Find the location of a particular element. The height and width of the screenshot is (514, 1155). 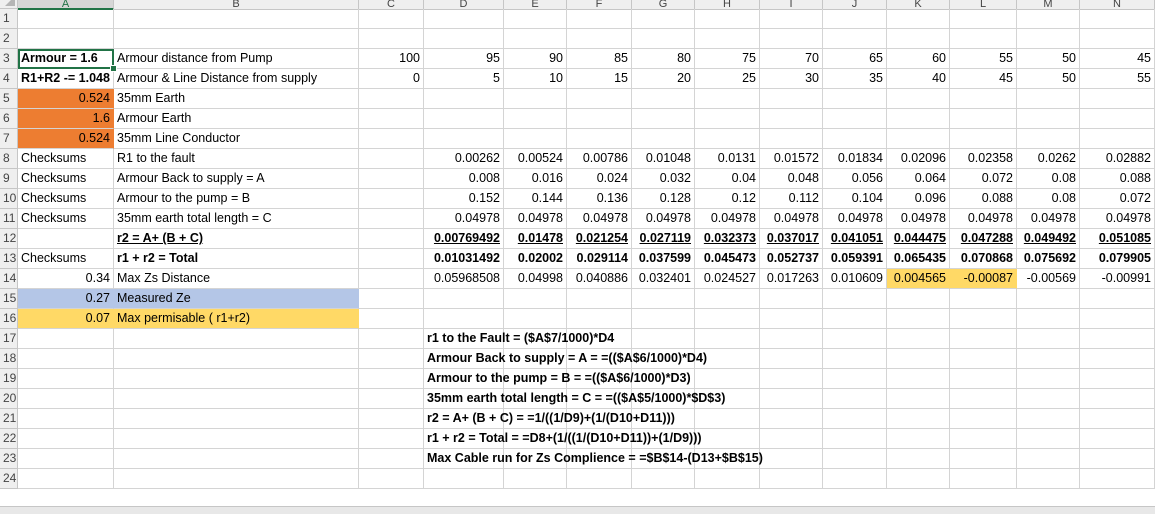

cell-g11: 0.04978 is located at coordinates (663, 219).